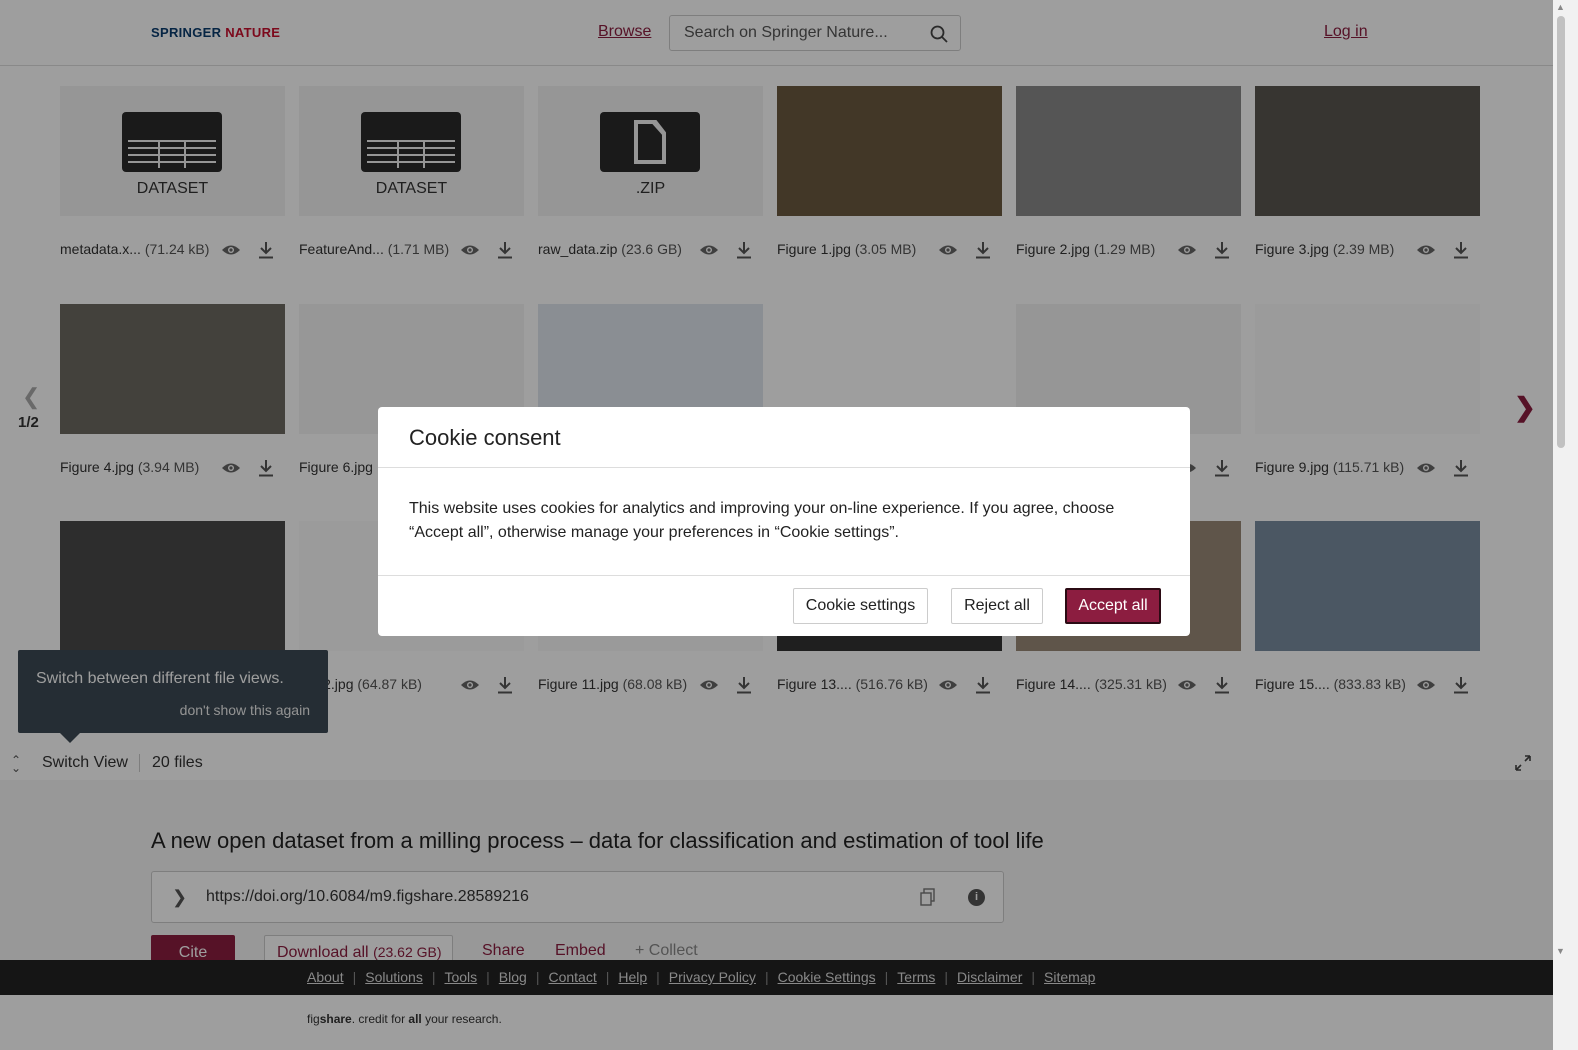  Describe the element at coordinates (1561, 232) in the screenshot. I see `scrollbar-thumb` at that location.